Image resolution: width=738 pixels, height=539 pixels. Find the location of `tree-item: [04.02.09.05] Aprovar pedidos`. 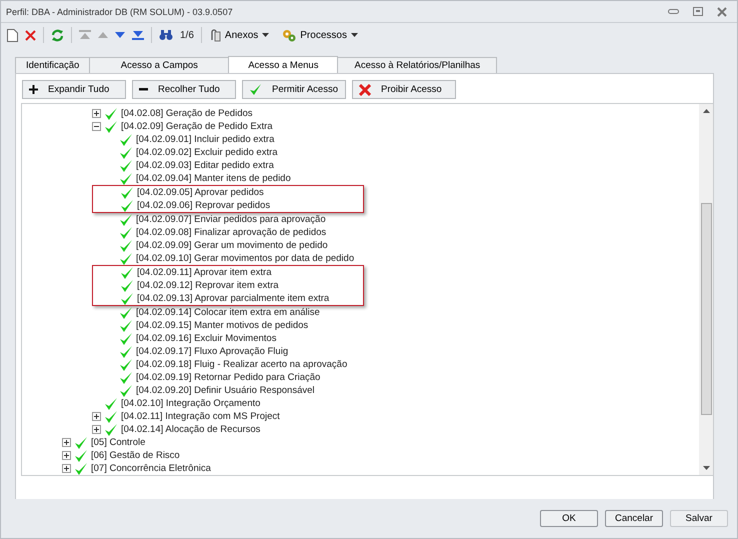

tree-item: [04.02.09.05] Aprovar pedidos is located at coordinates (200, 192).